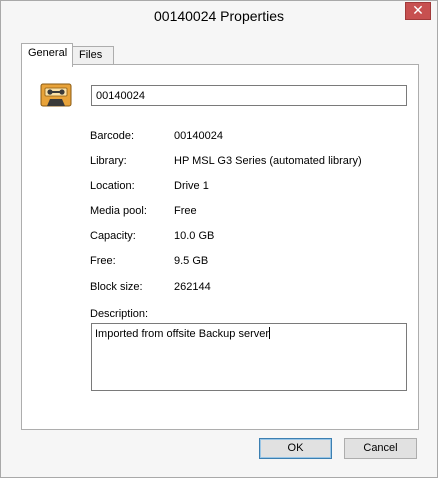 The width and height of the screenshot is (438, 478). I want to click on capacity-label: Capacity:, so click(113, 236).